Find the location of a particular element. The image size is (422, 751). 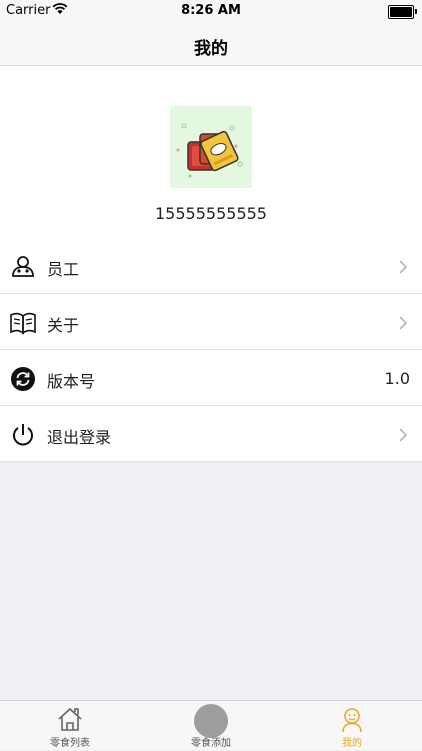

avatar is located at coordinates (211, 147).